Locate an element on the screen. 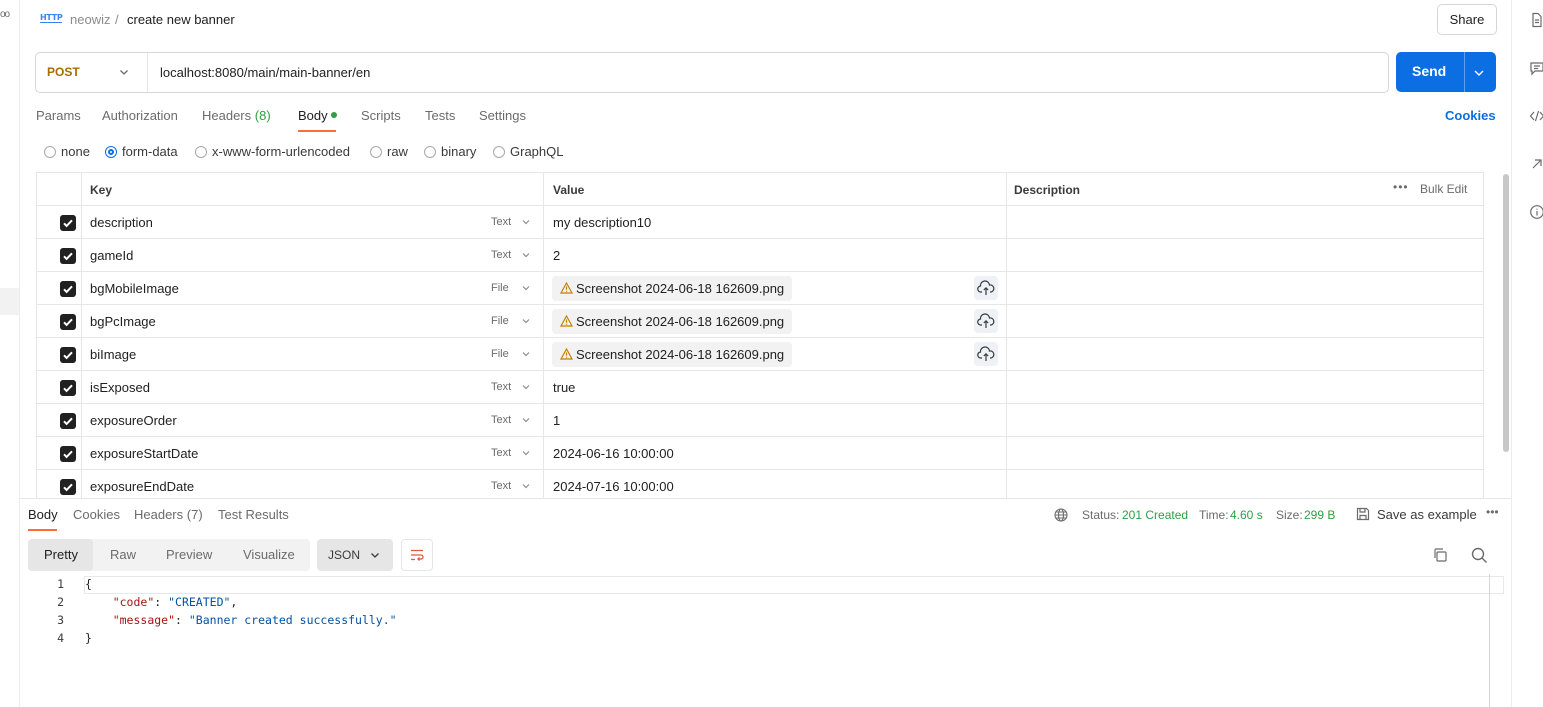 Image resolution: width=1543 pixels, height=707 pixels. tab-response-cookies: Cookies is located at coordinates (96, 514).